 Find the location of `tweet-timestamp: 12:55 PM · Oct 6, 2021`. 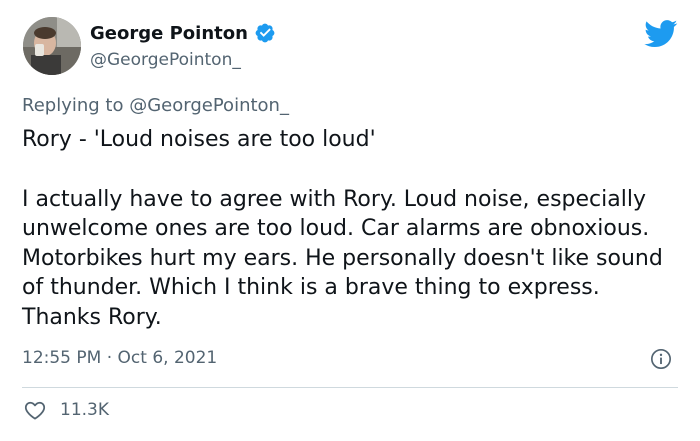

tweet-timestamp: 12:55 PM · Oct 6, 2021 is located at coordinates (119, 358).